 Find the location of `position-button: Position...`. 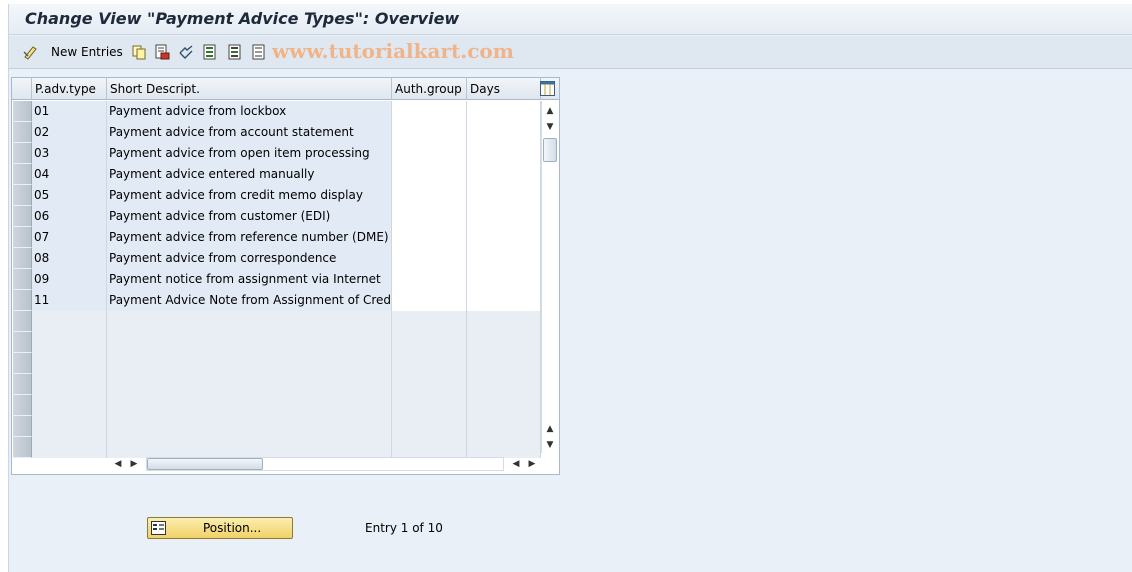

position-button: Position... is located at coordinates (220, 528).